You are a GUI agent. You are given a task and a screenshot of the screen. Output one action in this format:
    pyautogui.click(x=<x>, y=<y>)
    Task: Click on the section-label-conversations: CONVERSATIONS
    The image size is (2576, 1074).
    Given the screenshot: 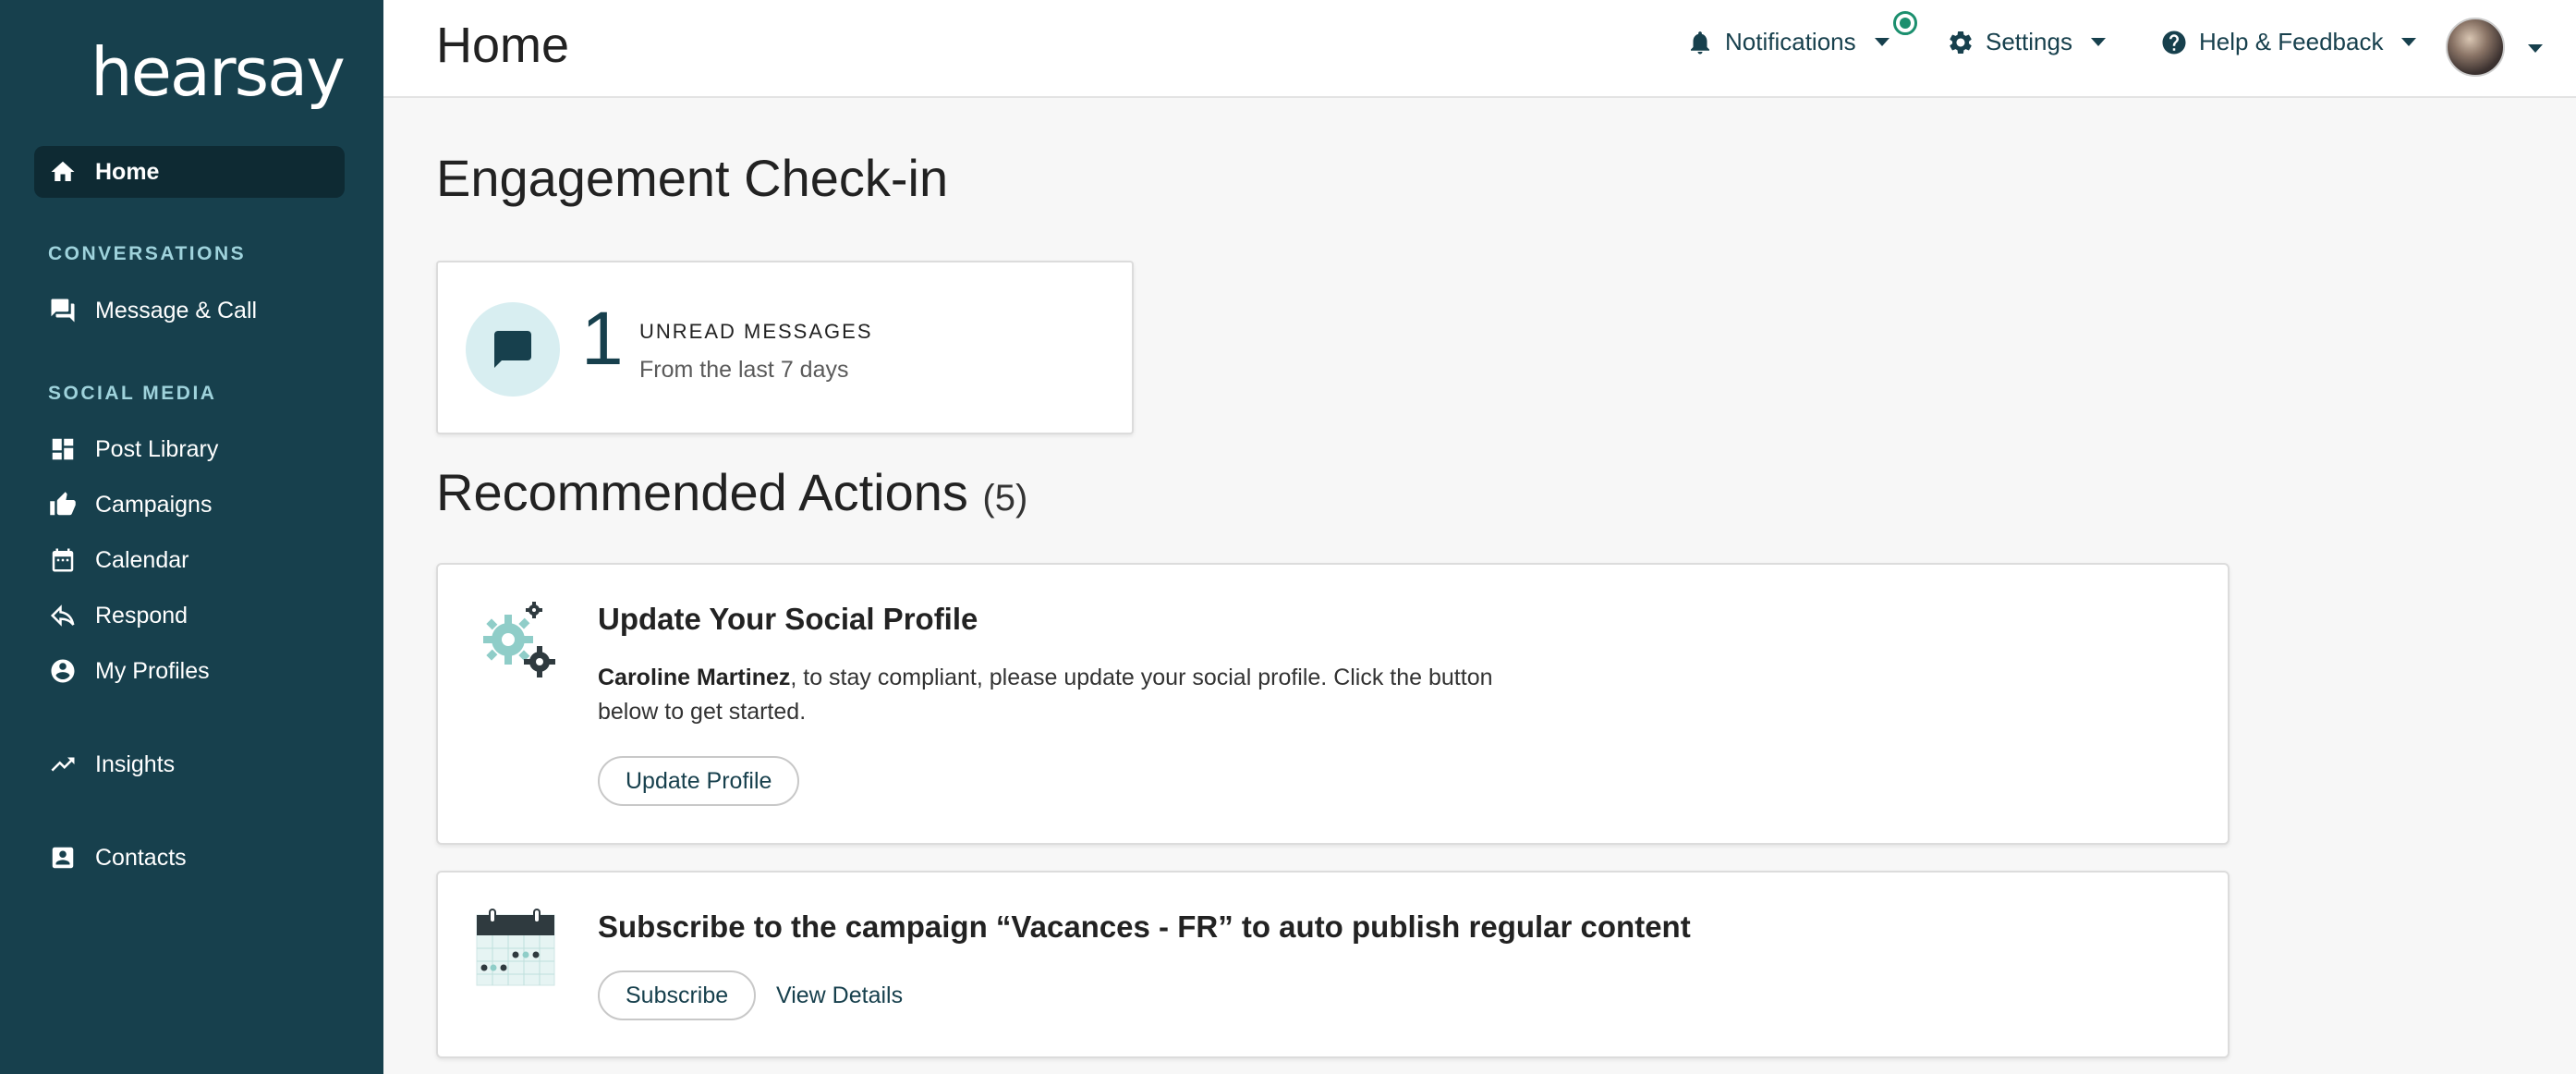 What is the action you would take?
    pyautogui.click(x=147, y=253)
    